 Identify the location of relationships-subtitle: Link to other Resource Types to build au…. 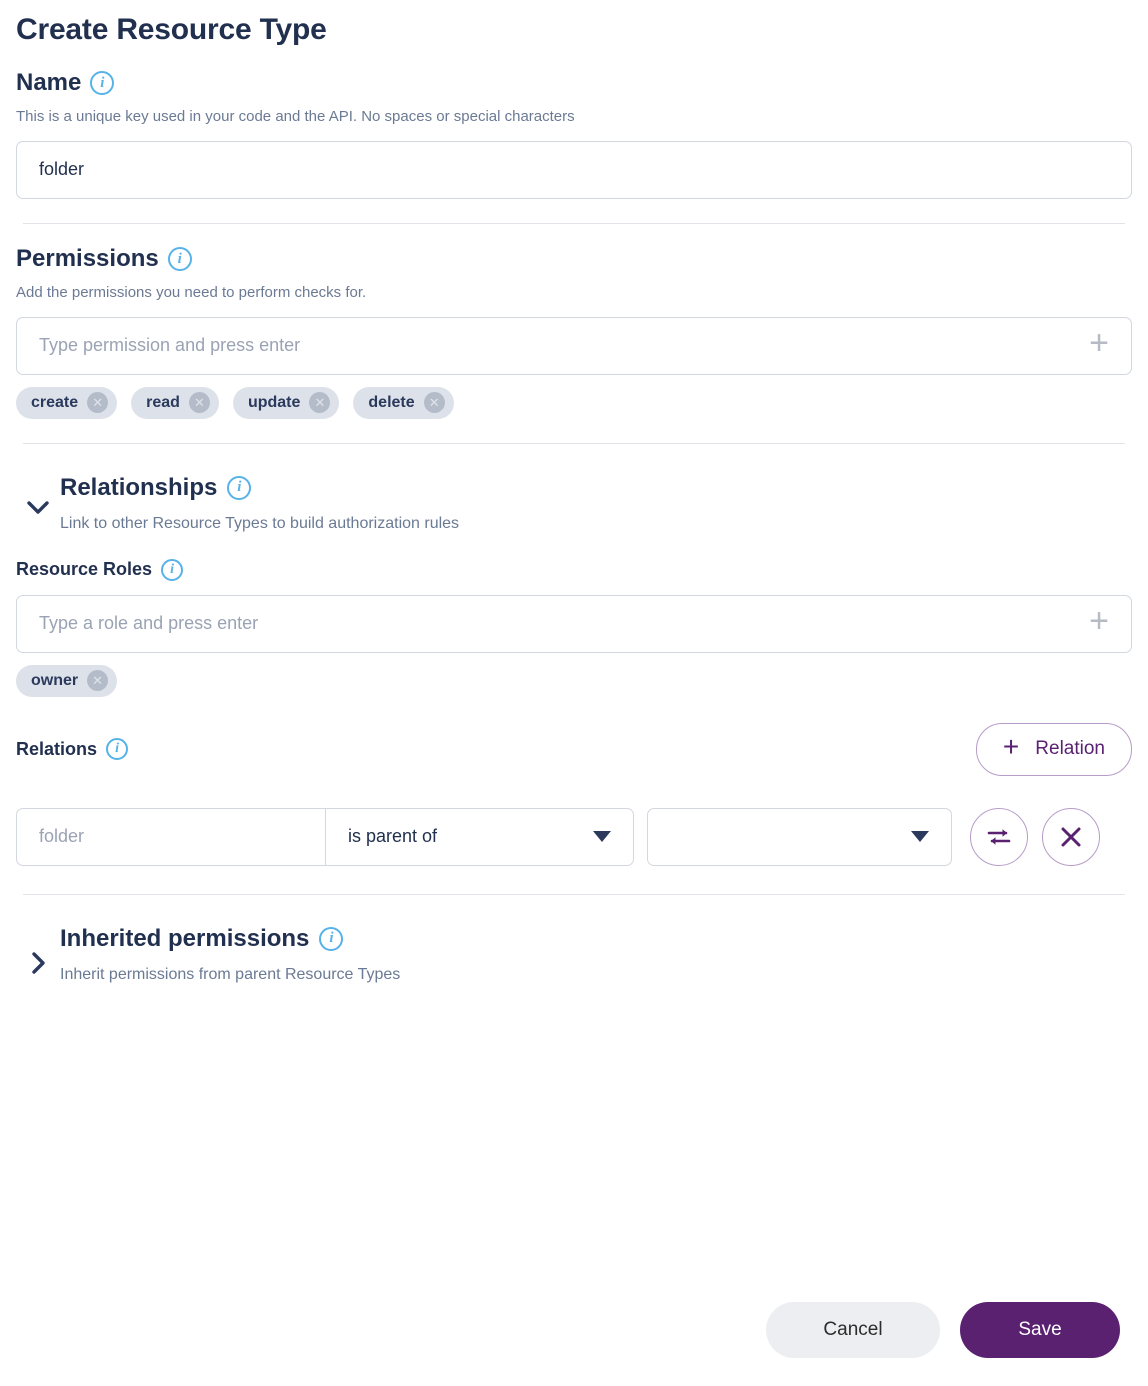
(260, 523).